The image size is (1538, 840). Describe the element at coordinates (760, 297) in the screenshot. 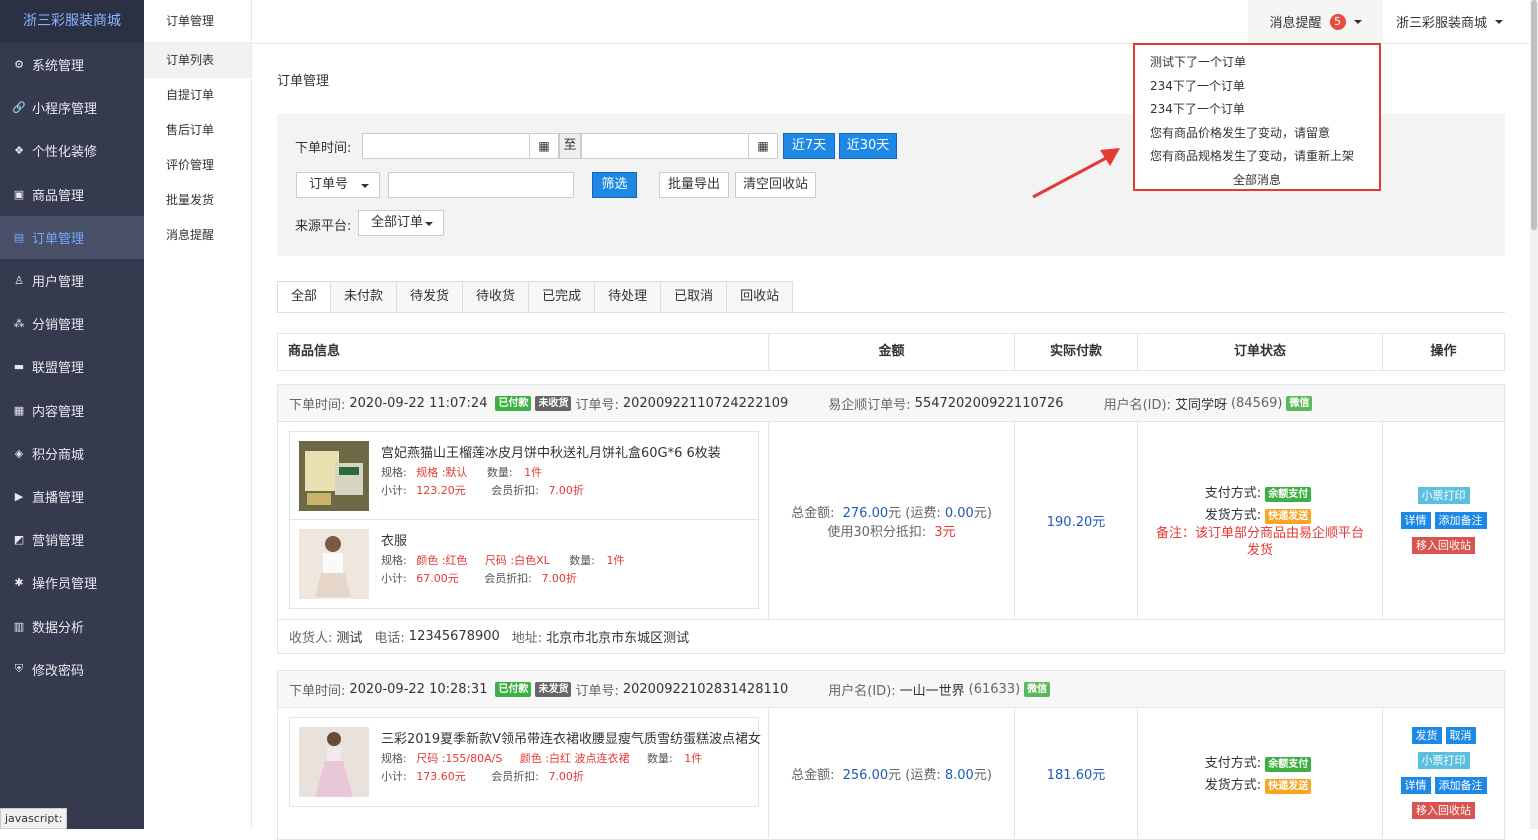

I see `order-tab: 回收站` at that location.